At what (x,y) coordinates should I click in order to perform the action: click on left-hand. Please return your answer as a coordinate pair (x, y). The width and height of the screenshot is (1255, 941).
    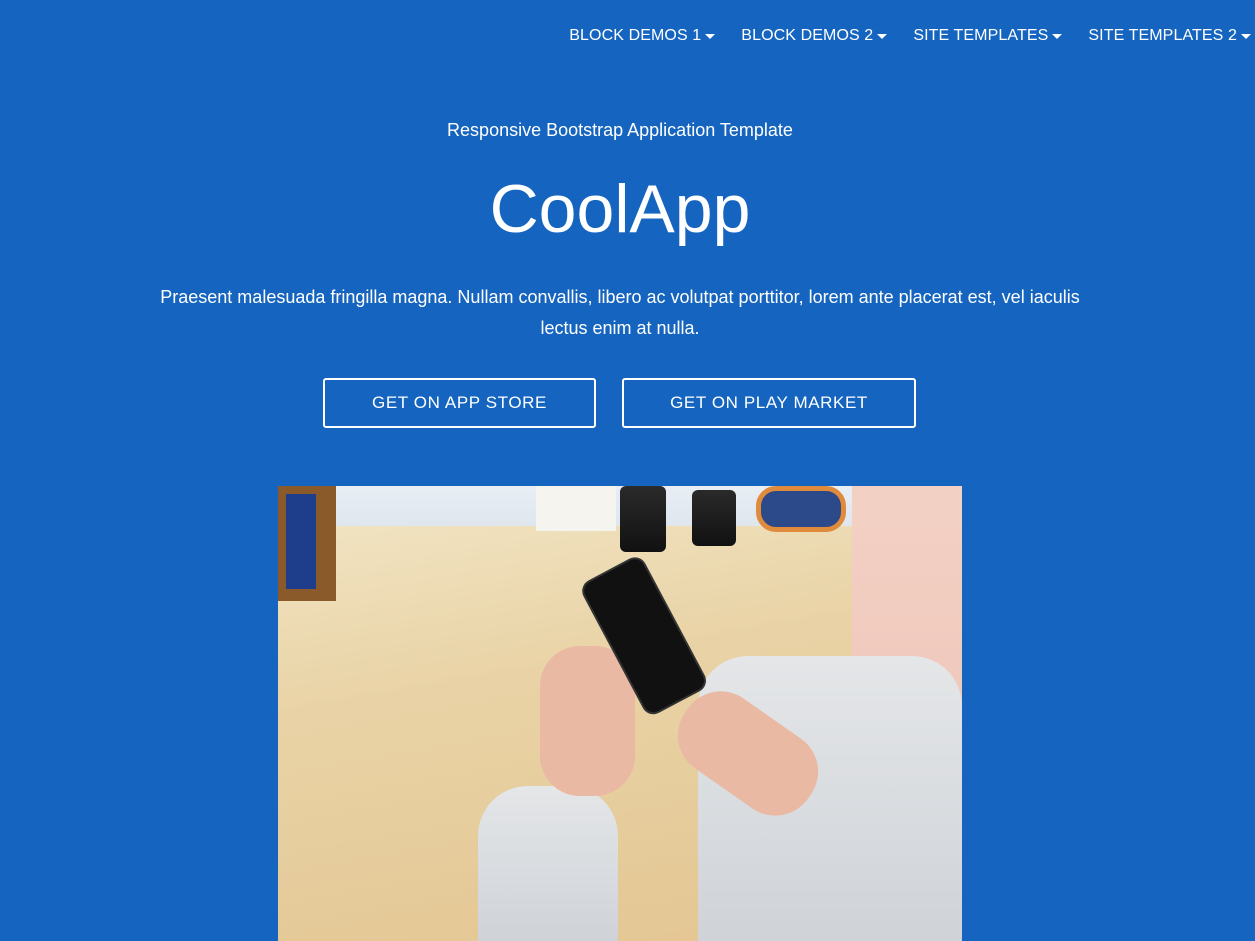
    Looking at the image, I should click on (587, 721).